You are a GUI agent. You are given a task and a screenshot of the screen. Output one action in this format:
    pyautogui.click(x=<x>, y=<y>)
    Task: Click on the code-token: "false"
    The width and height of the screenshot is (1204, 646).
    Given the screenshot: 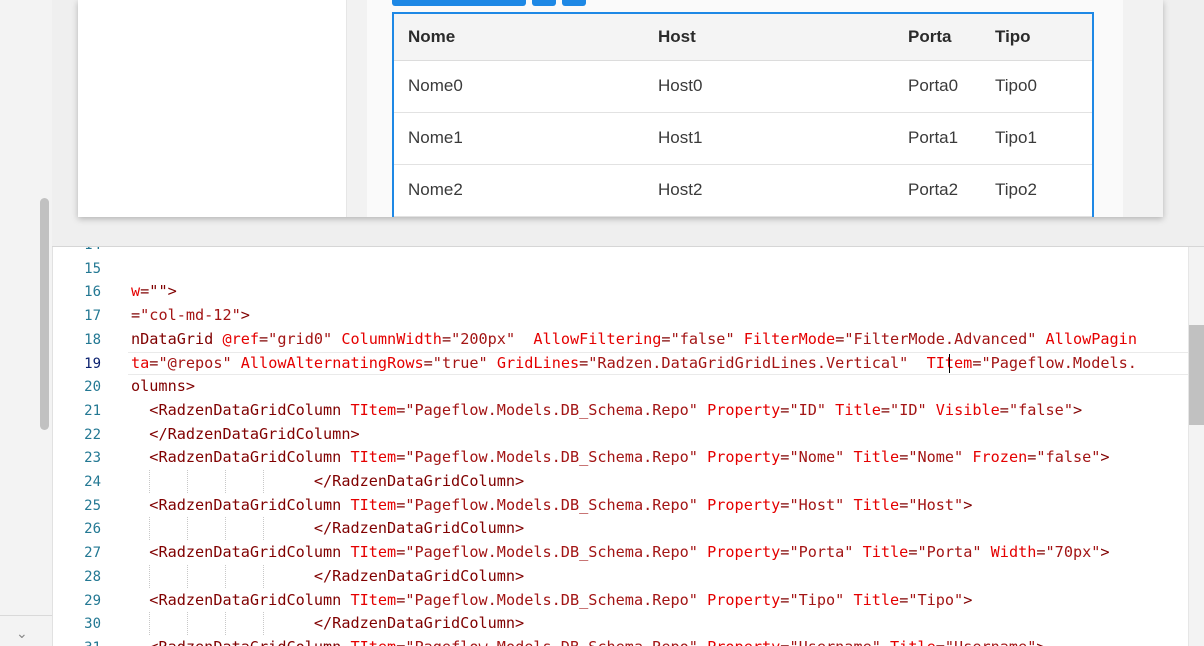 What is the action you would take?
    pyautogui.click(x=1040, y=409)
    